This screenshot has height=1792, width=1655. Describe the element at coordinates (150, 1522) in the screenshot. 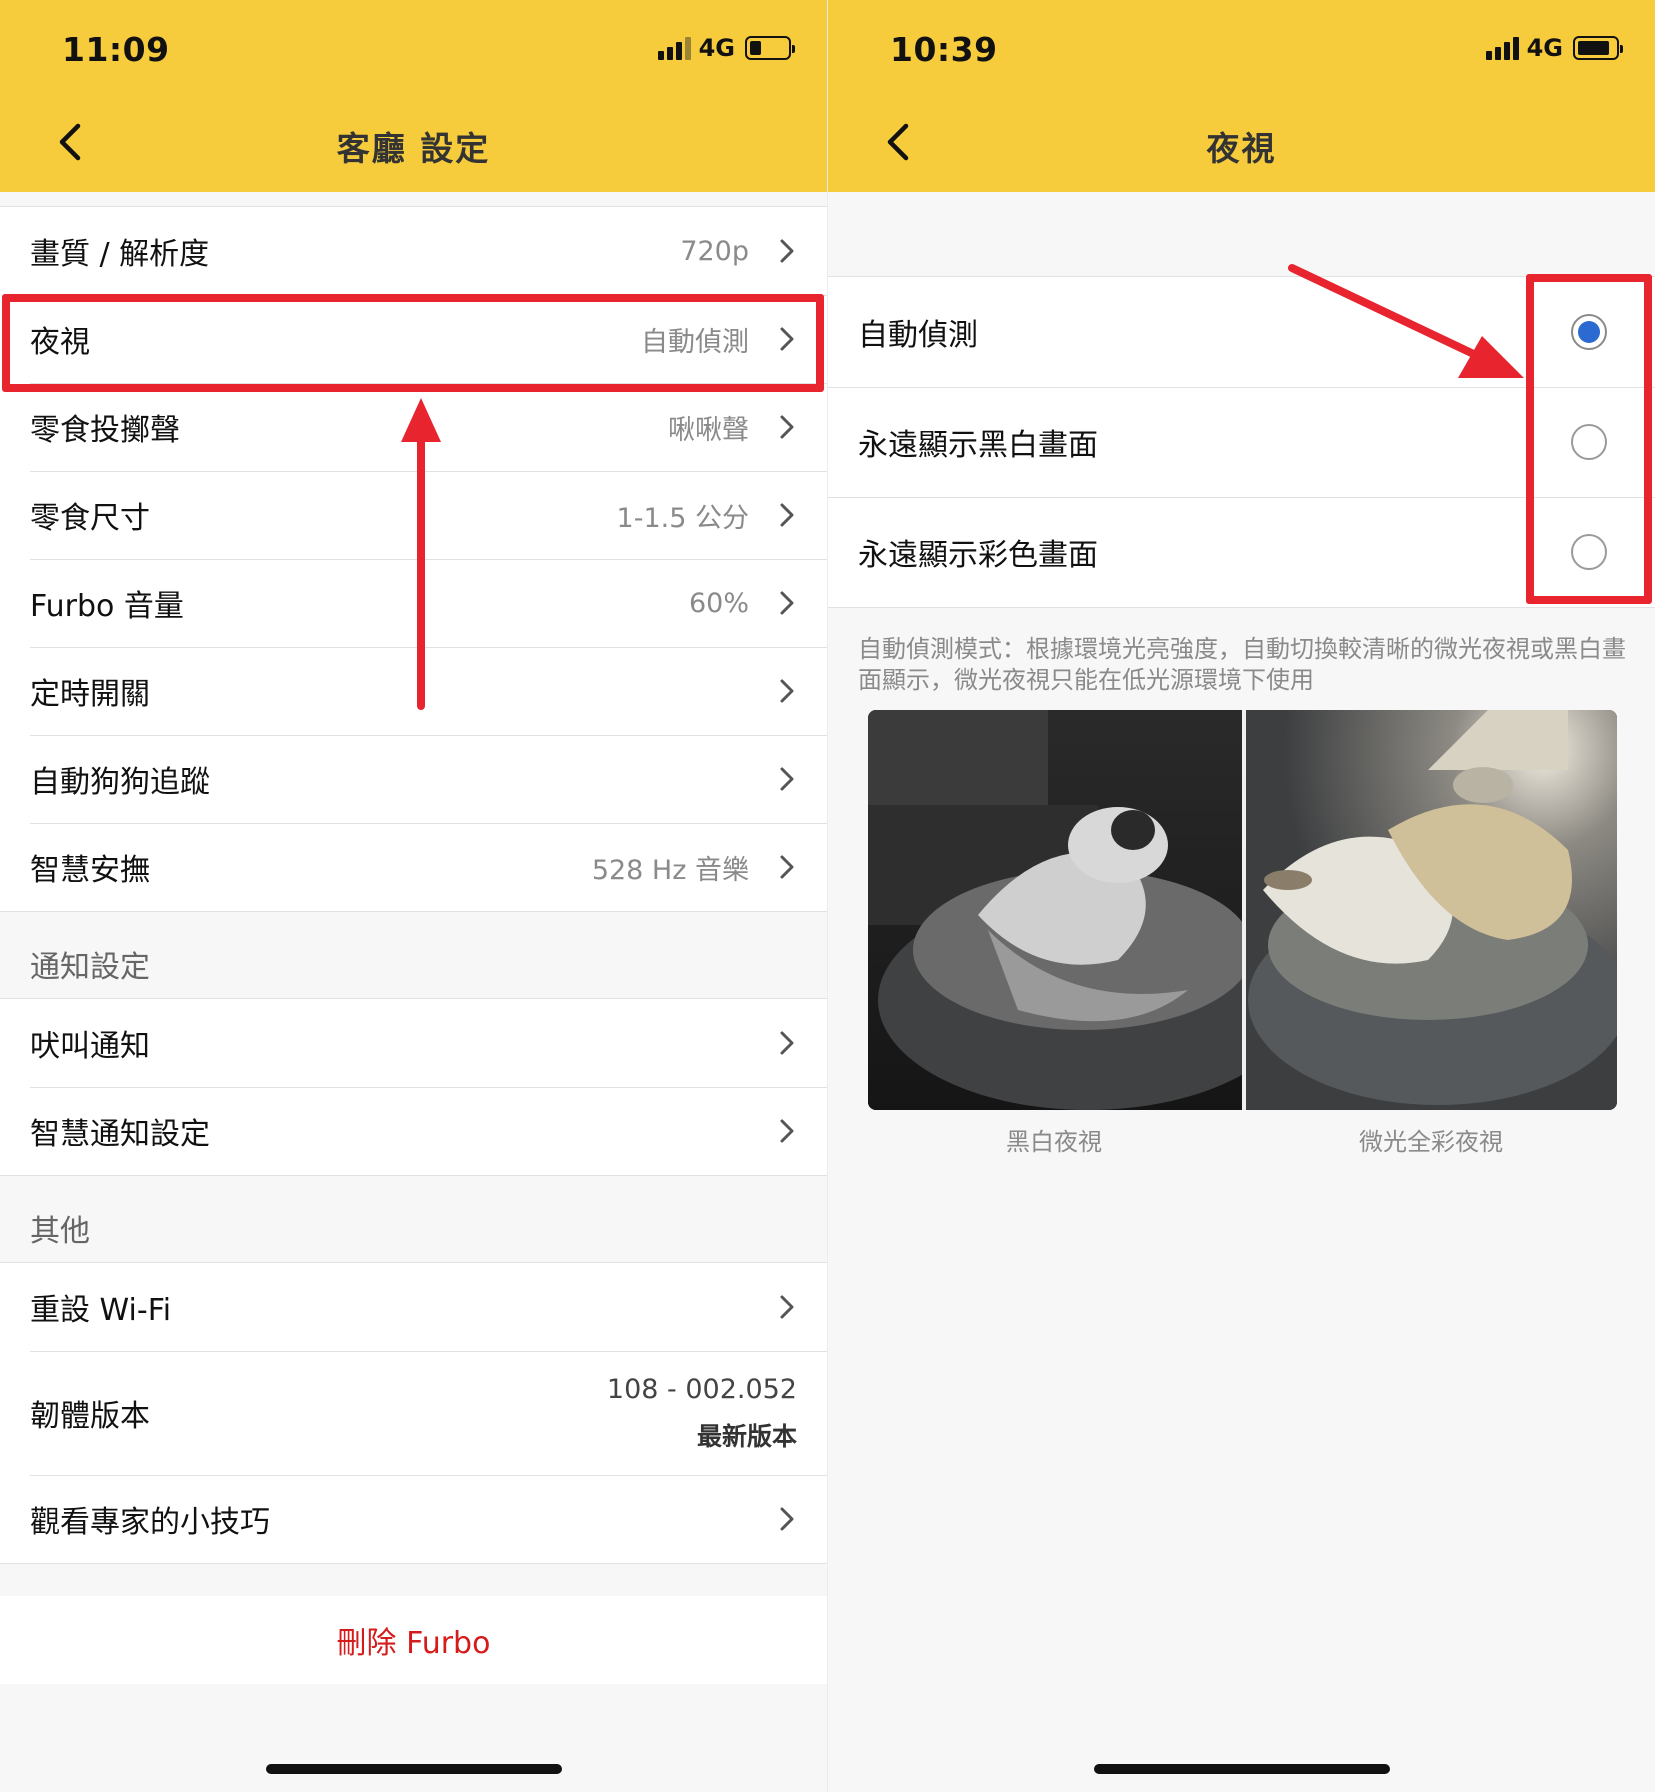

I see `row-label: 觀看專家的小技巧` at that location.